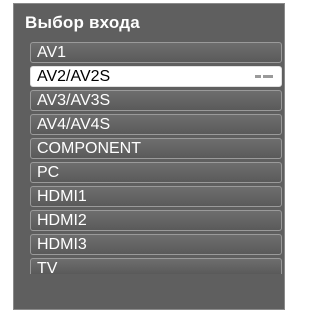 The height and width of the screenshot is (313, 320). I want to click on input-item-label: TV, so click(47, 268).